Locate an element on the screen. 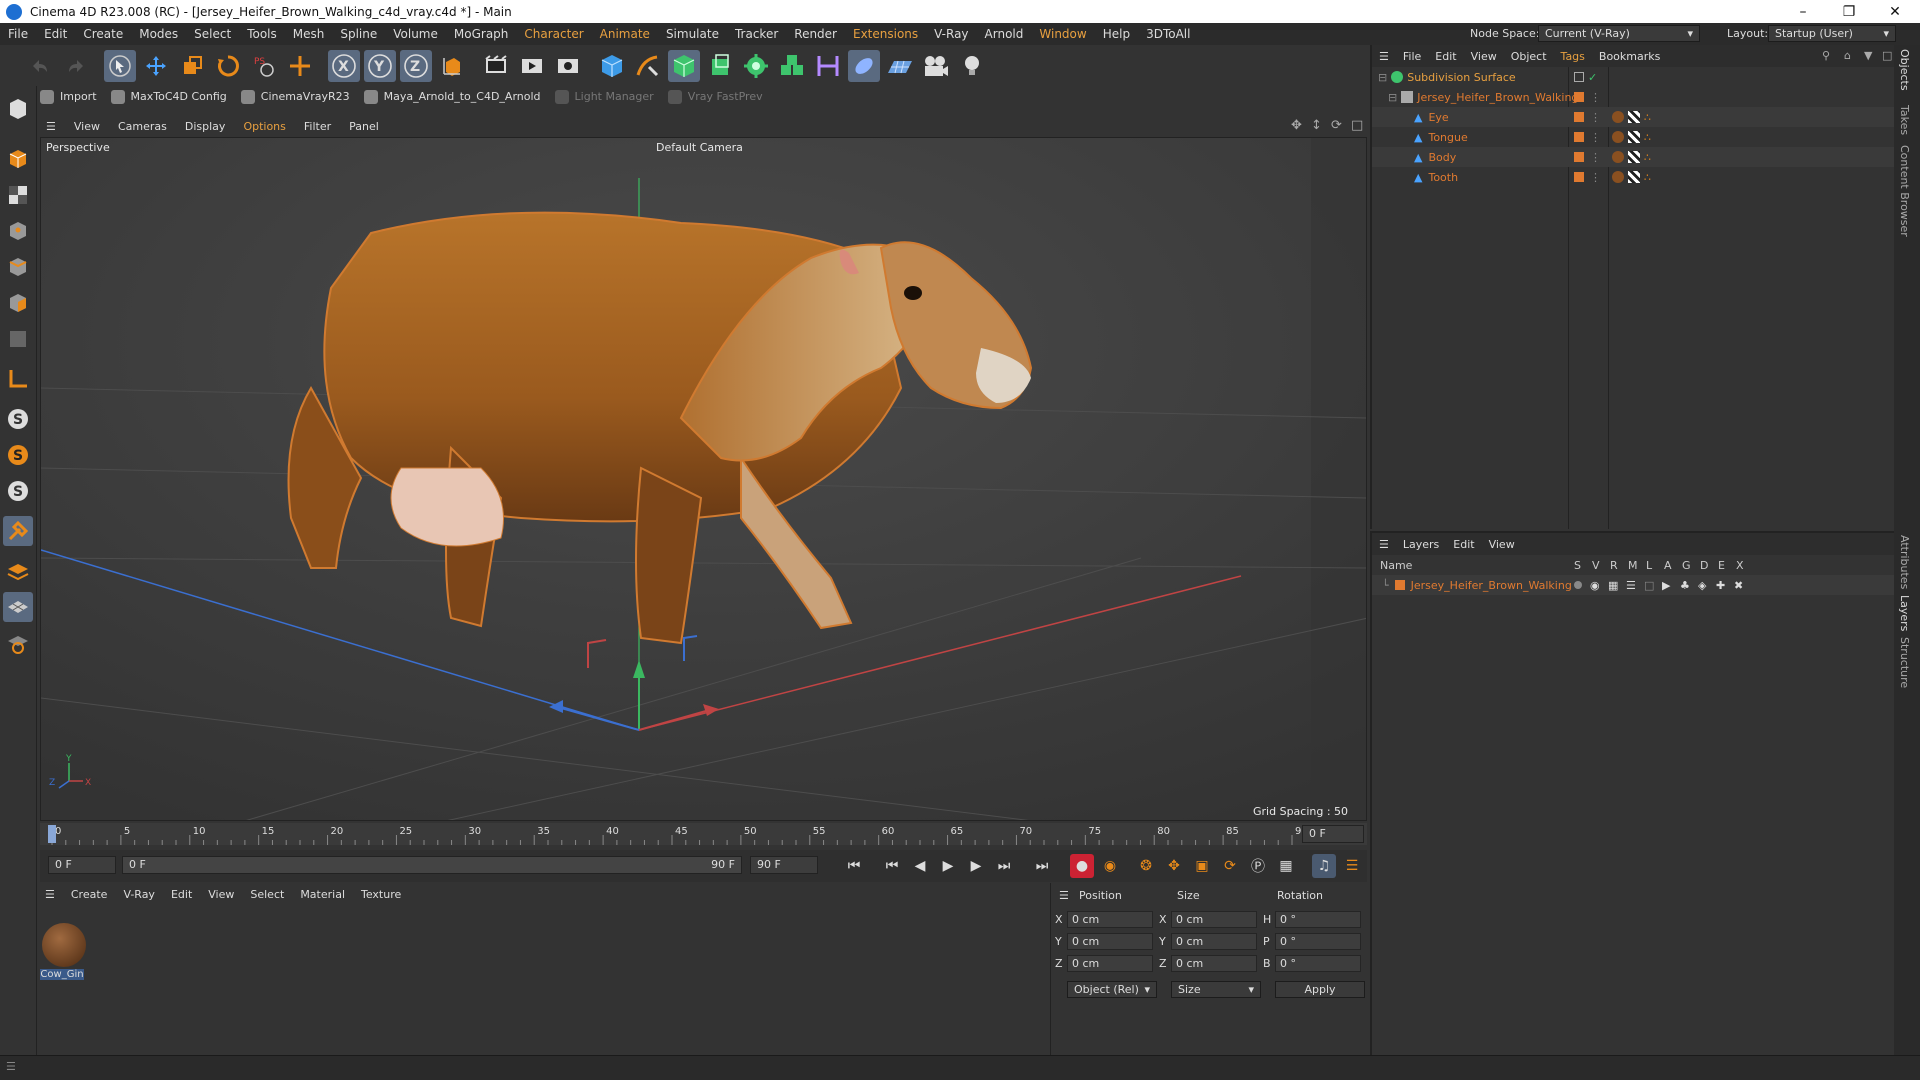 The height and width of the screenshot is (1080, 1920). key-parameter-button: Ⓟ is located at coordinates (1258, 866).